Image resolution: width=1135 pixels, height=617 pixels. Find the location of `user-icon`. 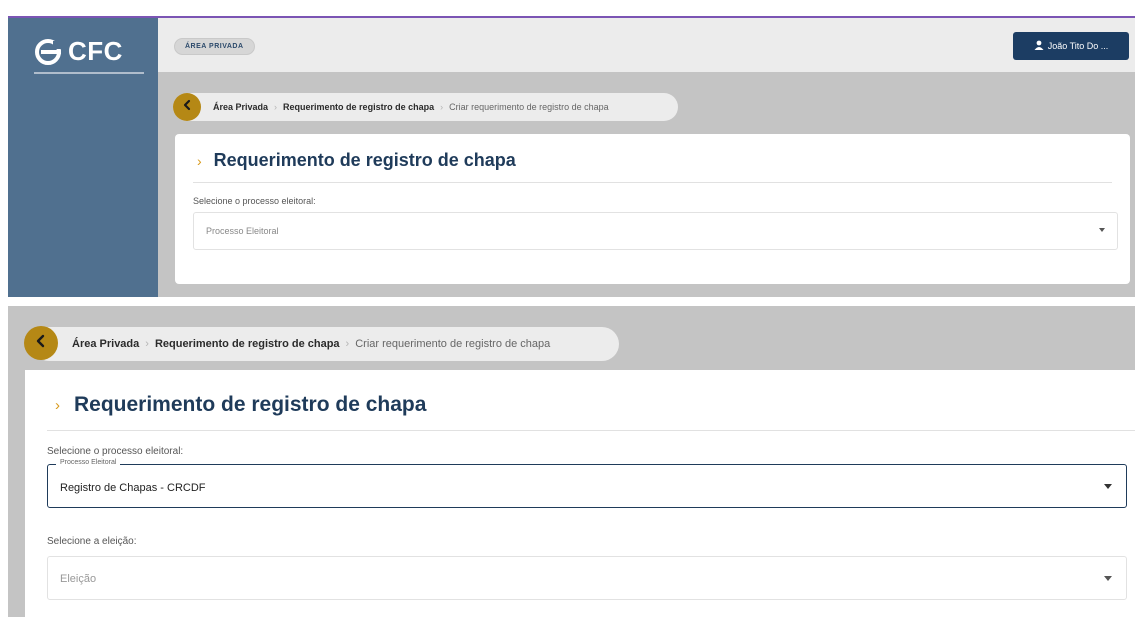

user-icon is located at coordinates (1039, 46).